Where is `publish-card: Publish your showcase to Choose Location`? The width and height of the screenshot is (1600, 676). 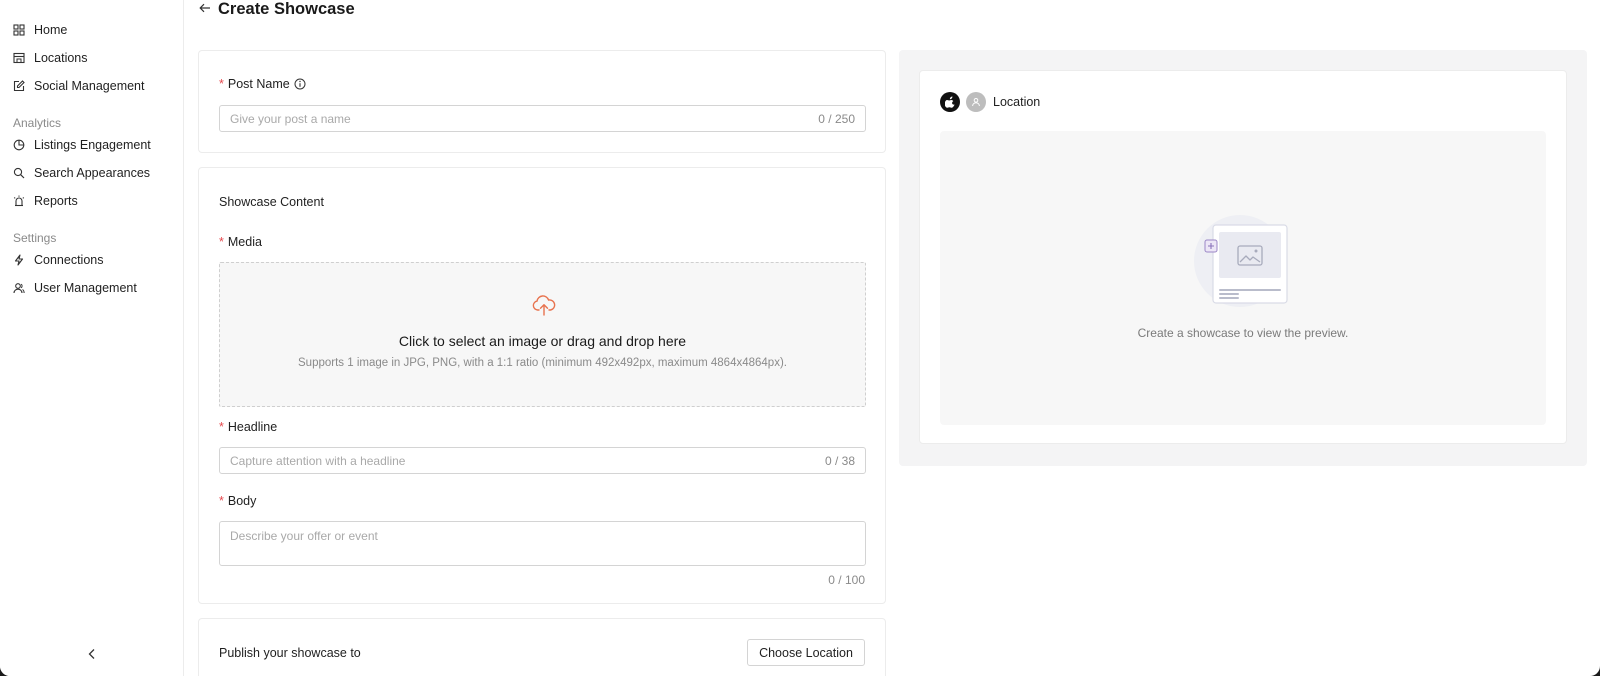 publish-card: Publish your showcase to Choose Location is located at coordinates (542, 647).